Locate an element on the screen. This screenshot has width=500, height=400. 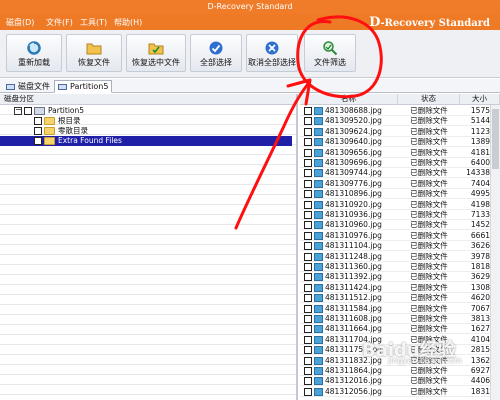
menu-tools: 工具(T) is located at coordinates (93, 22).